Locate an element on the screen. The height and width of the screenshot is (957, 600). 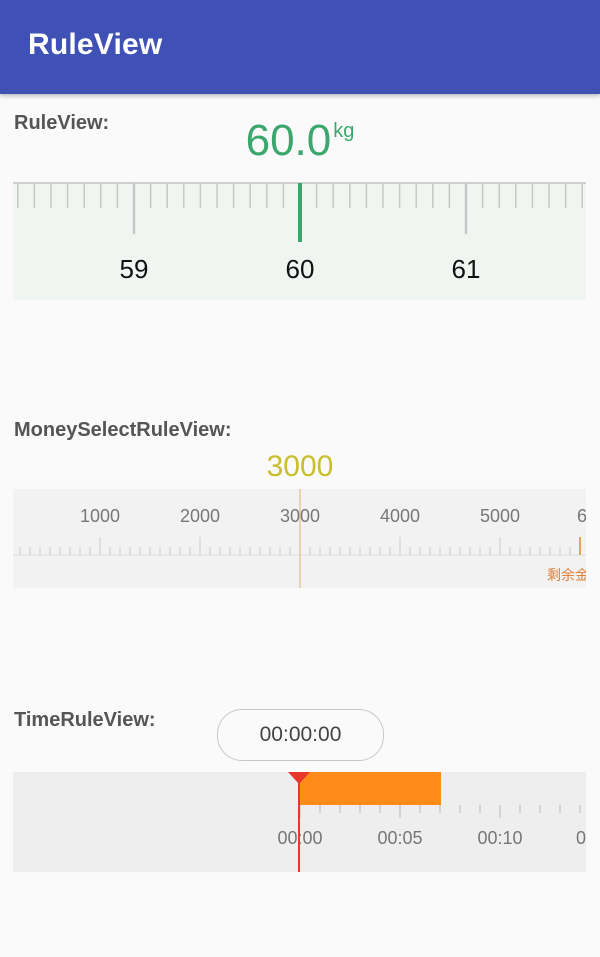
time-tick-label-0005: 00:05 is located at coordinates (400, 838).